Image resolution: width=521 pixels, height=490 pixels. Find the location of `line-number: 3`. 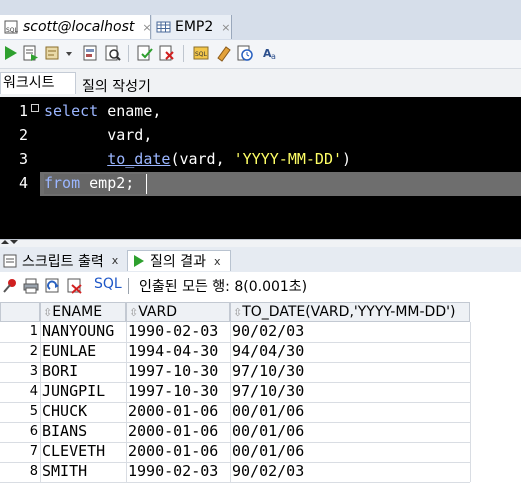

line-number: 3 is located at coordinates (23, 159).